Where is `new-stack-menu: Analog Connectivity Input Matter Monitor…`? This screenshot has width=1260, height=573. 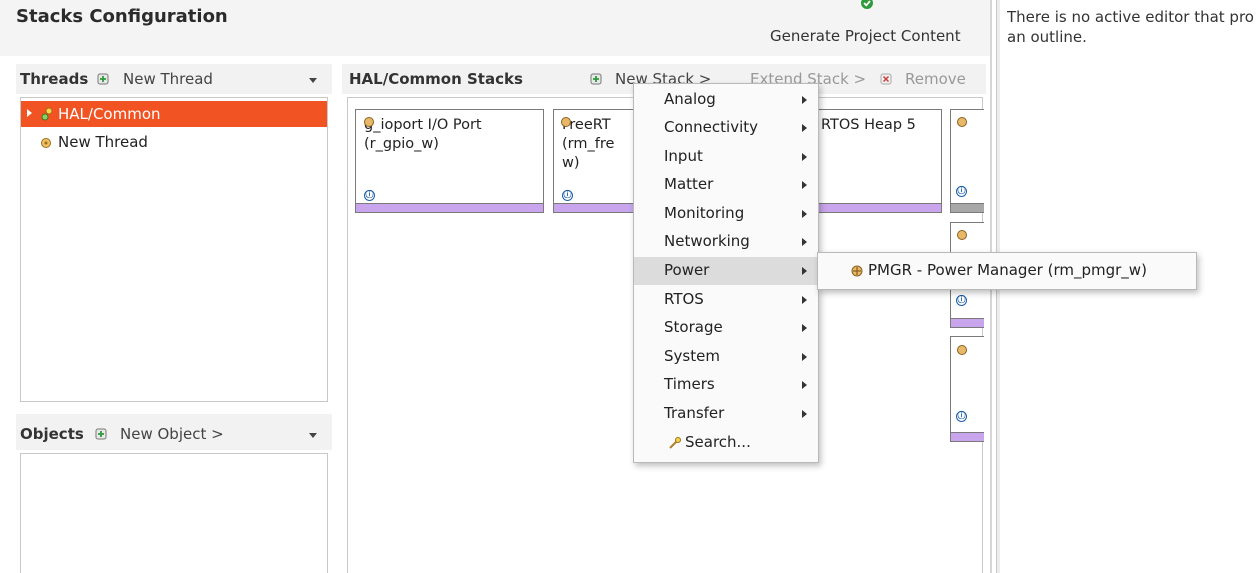
new-stack-menu: Analog Connectivity Input Matter Monitor… is located at coordinates (726, 273).